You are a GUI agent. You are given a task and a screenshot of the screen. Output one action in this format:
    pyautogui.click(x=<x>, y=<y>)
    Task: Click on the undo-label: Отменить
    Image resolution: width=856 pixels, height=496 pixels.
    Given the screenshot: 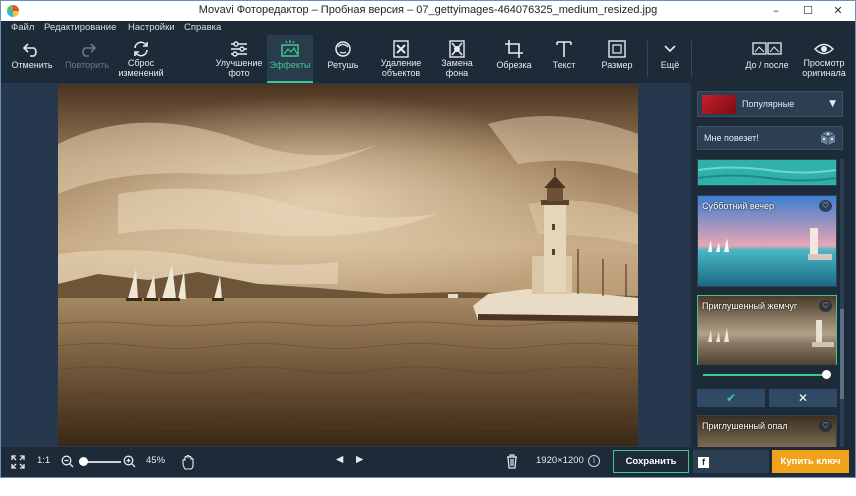 What is the action you would take?
    pyautogui.click(x=32, y=65)
    